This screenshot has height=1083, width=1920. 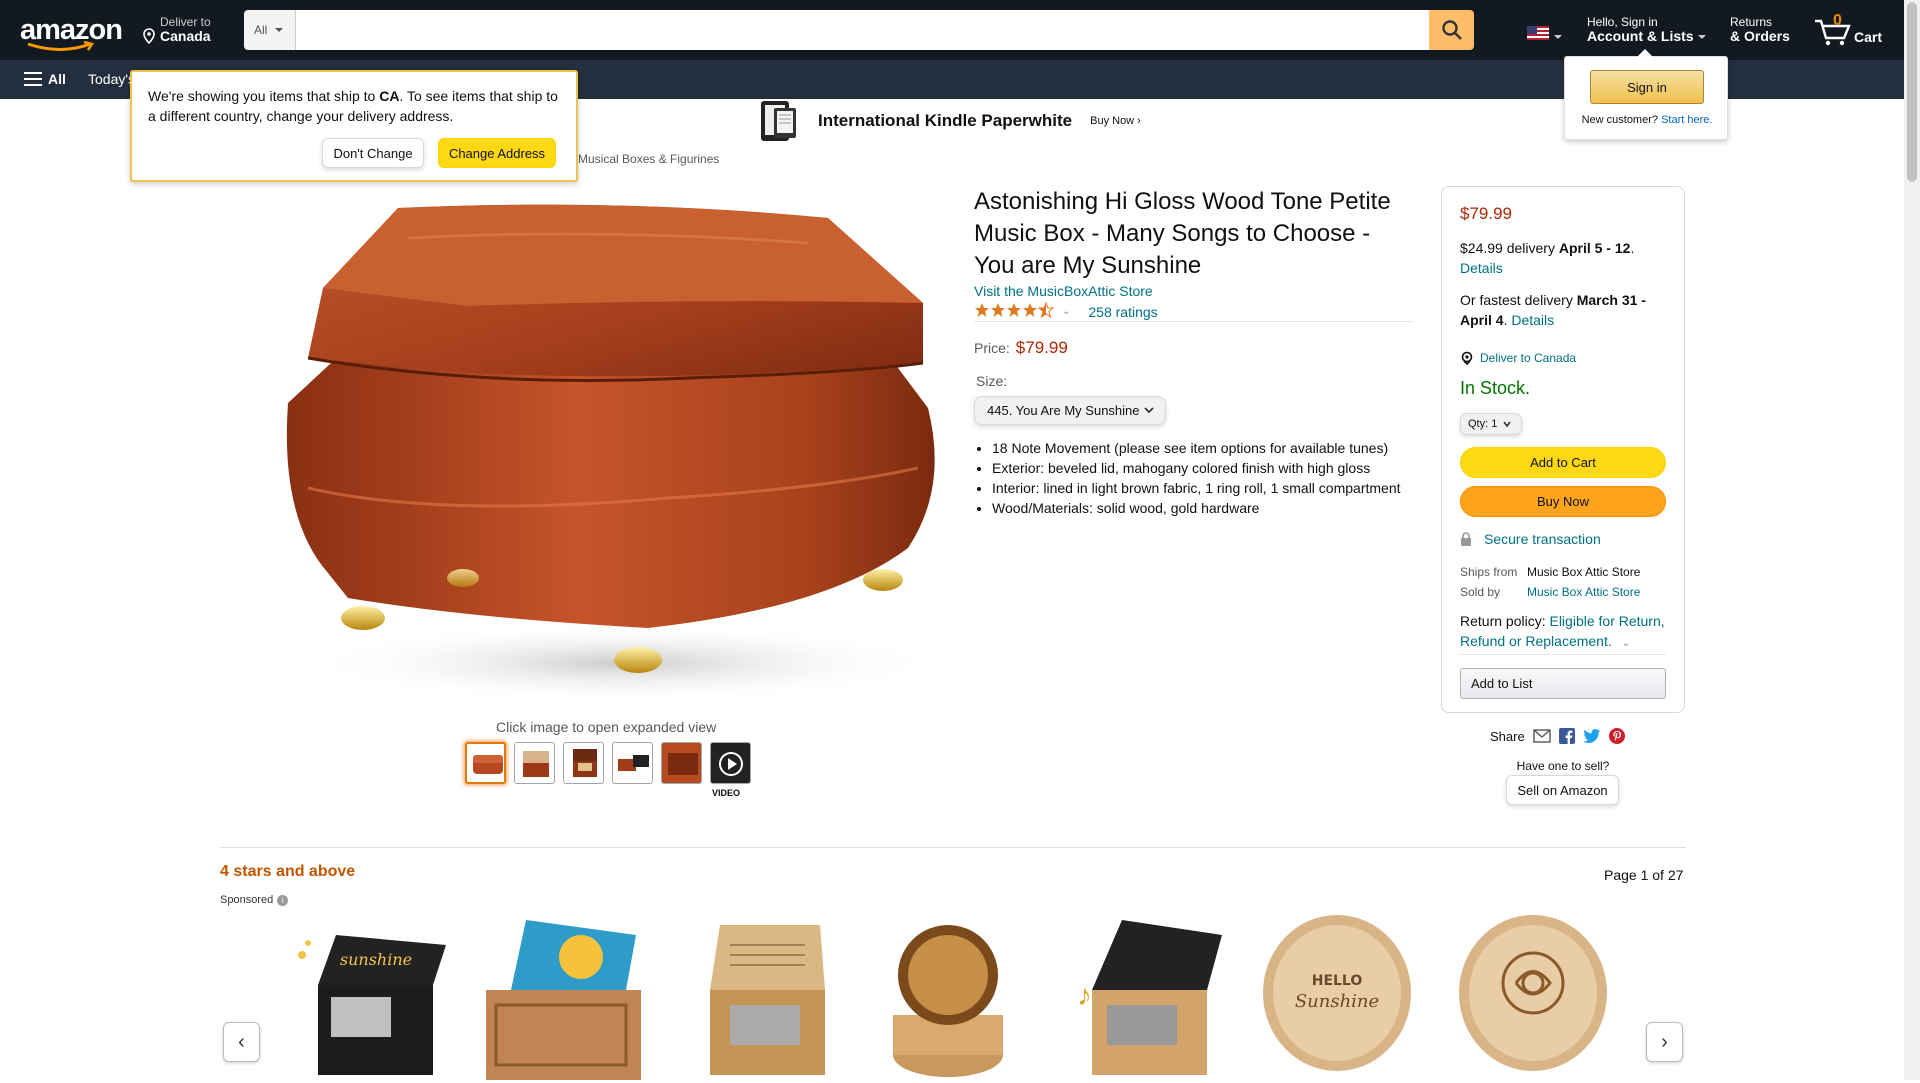 I want to click on seller-link: Music Box Attic Store, so click(x=1583, y=592).